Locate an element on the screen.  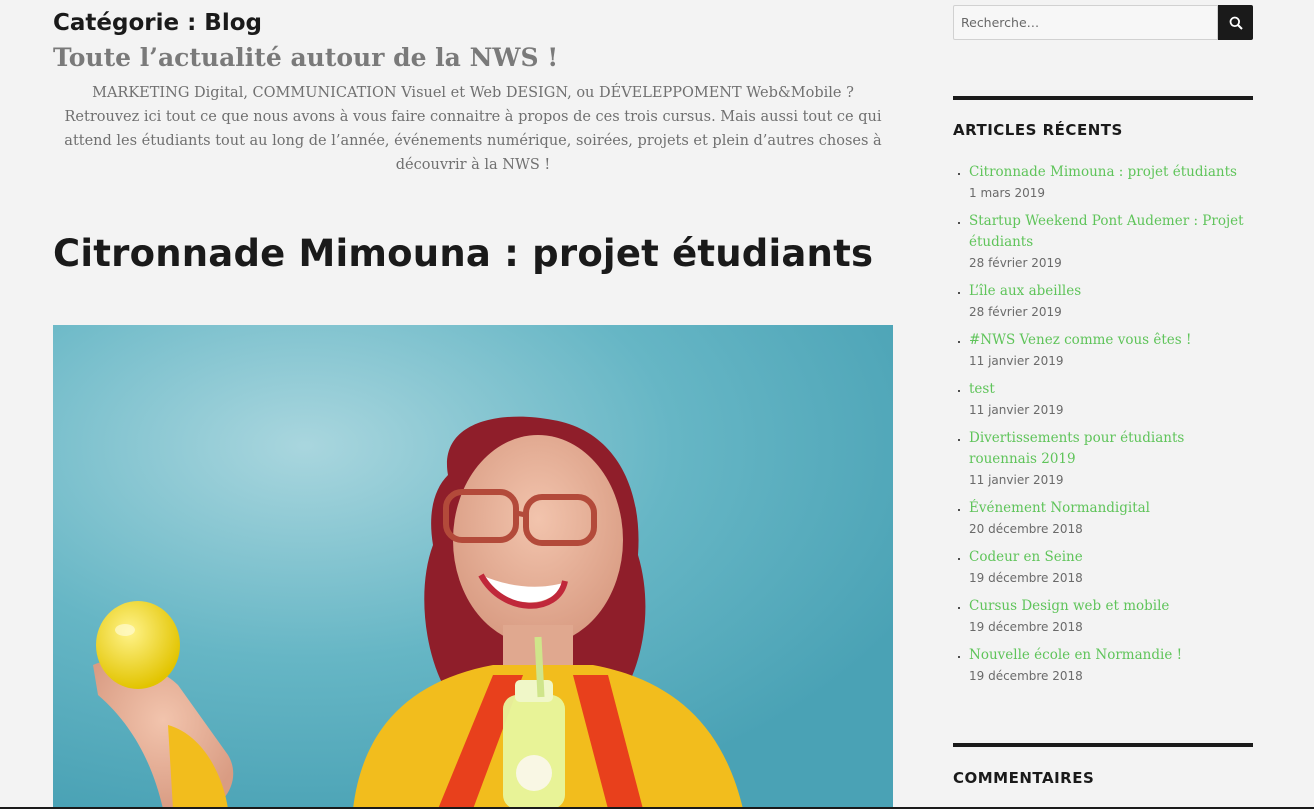
recent-post-link: test is located at coordinates (1111, 389).